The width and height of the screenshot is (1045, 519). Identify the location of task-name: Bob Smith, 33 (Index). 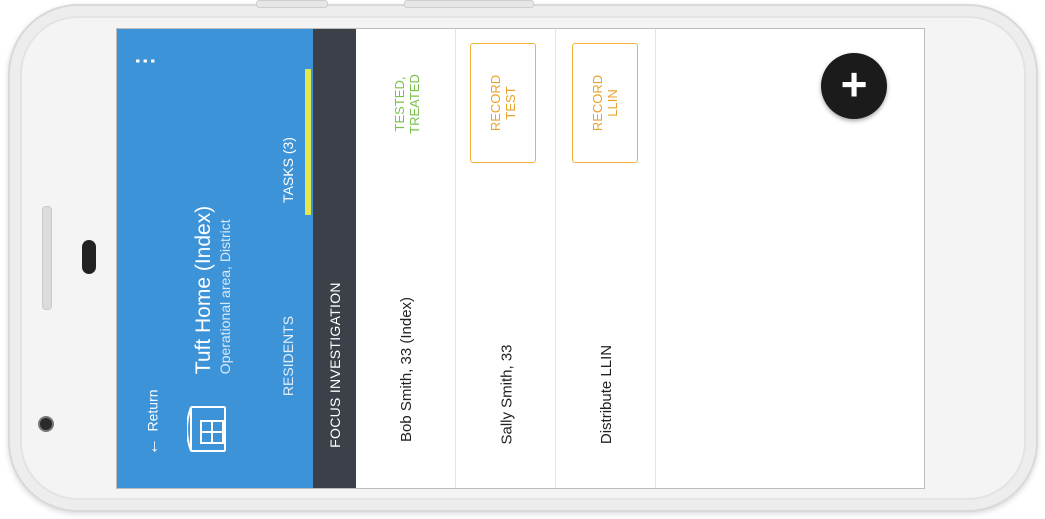
(407, 369).